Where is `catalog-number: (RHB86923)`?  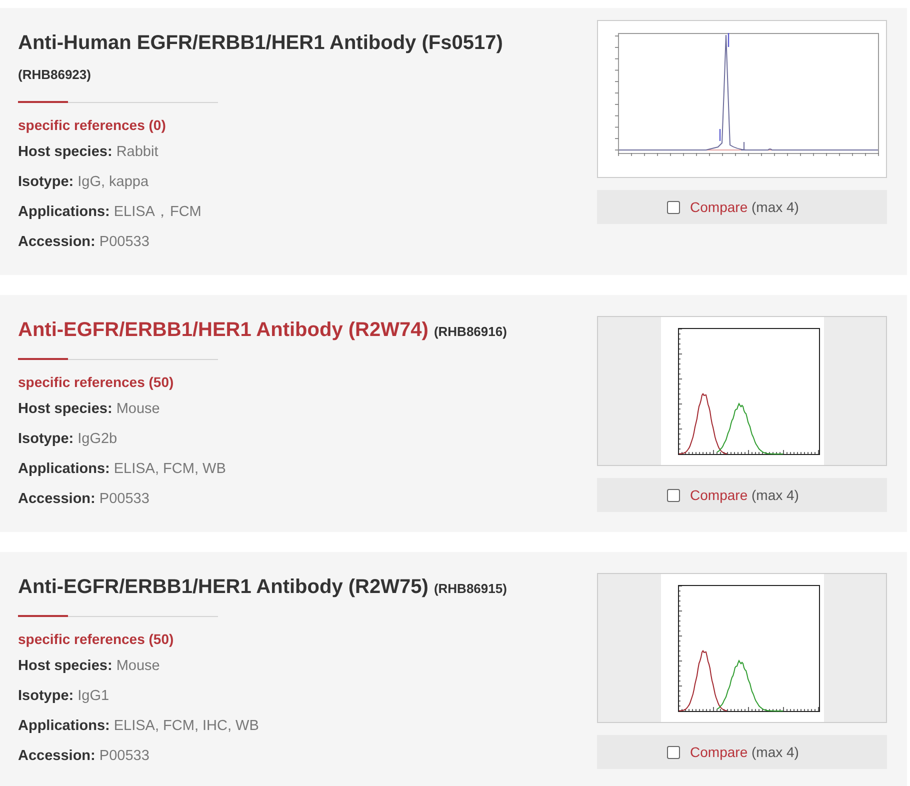 catalog-number: (RHB86923) is located at coordinates (54, 74).